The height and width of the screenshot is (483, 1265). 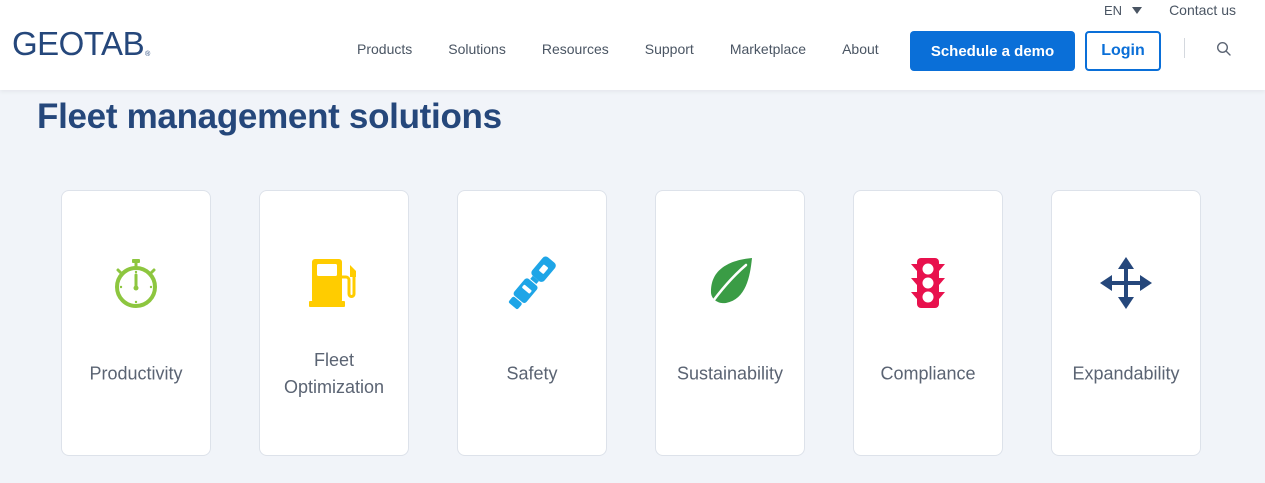 I want to click on expand-arrows-icon, so click(x=1126, y=283).